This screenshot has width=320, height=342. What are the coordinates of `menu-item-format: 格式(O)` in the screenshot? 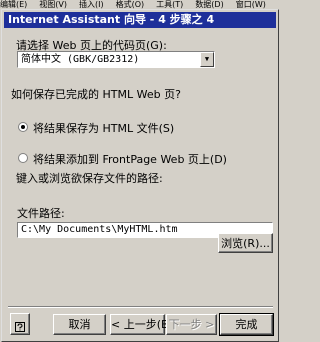 It's located at (130, 4).